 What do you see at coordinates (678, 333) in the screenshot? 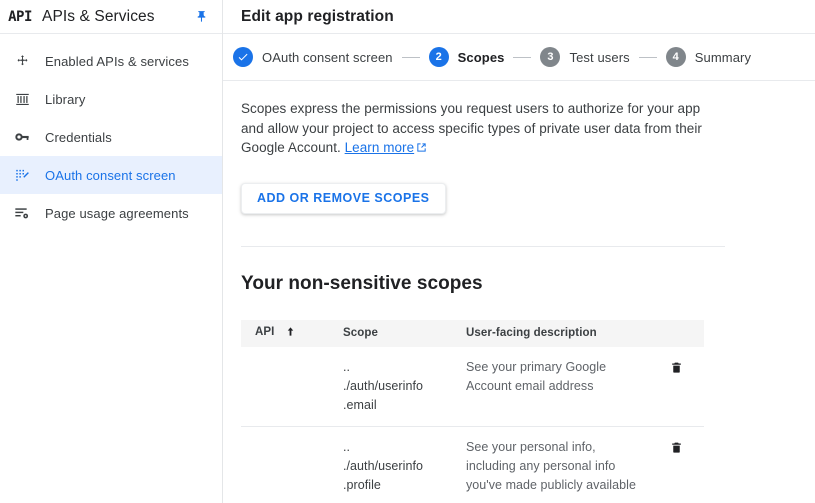
I see `column-header-actions` at bounding box center [678, 333].